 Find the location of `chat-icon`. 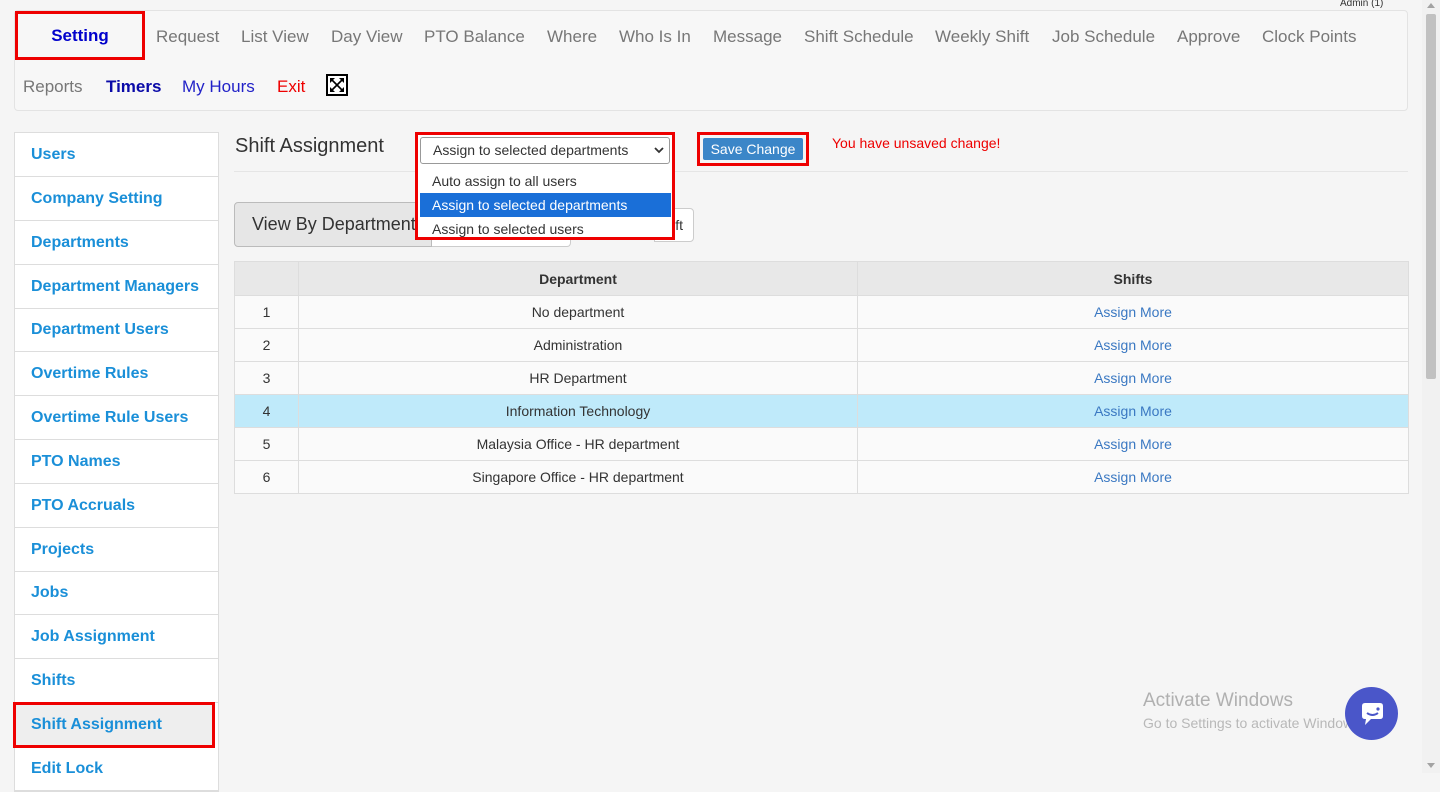

chat-icon is located at coordinates (1372, 713).